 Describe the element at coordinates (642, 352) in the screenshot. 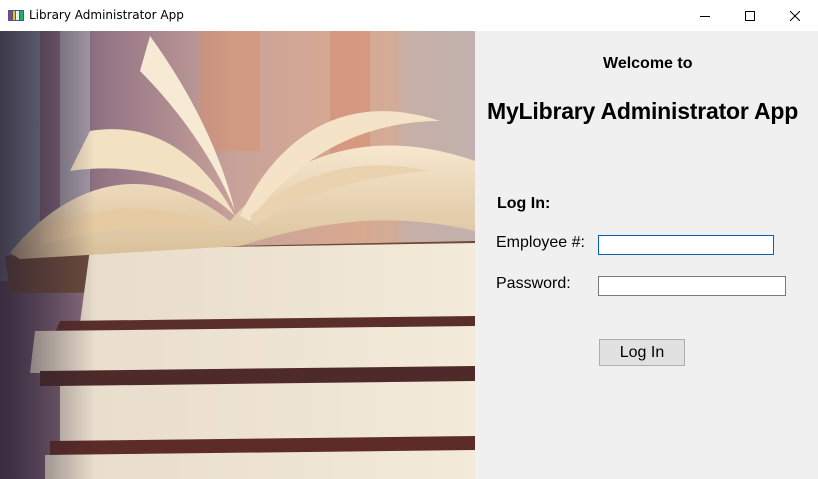

I see `login-button: Log In` at that location.